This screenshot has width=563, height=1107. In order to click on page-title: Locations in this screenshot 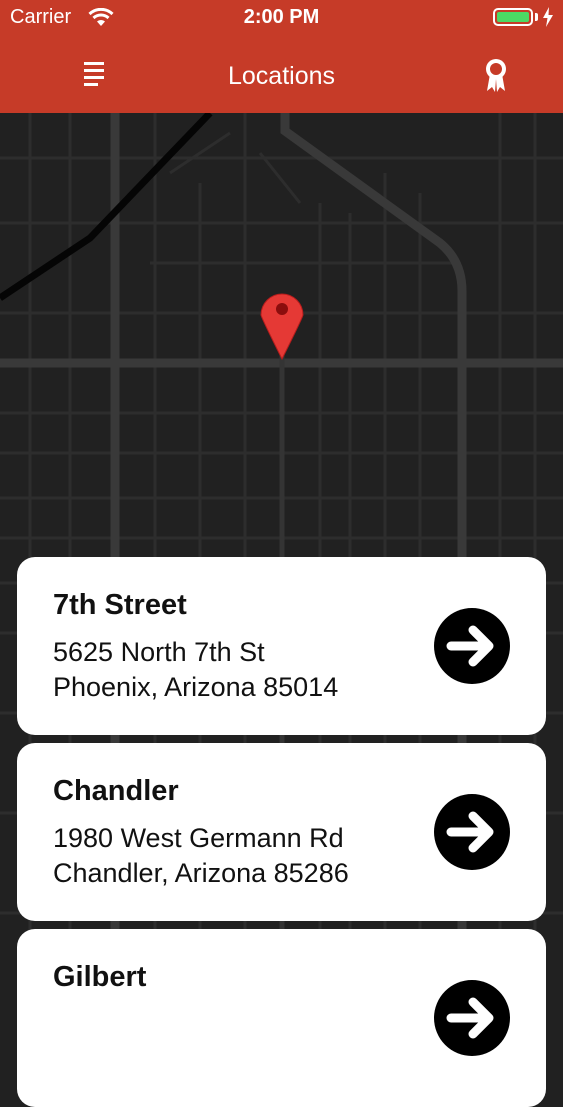, I will do `click(281, 76)`.